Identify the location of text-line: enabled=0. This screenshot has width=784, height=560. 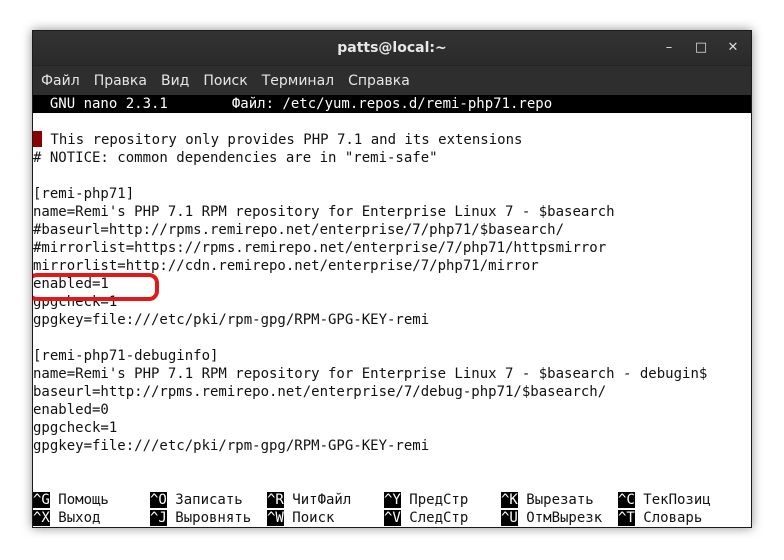
(71, 410).